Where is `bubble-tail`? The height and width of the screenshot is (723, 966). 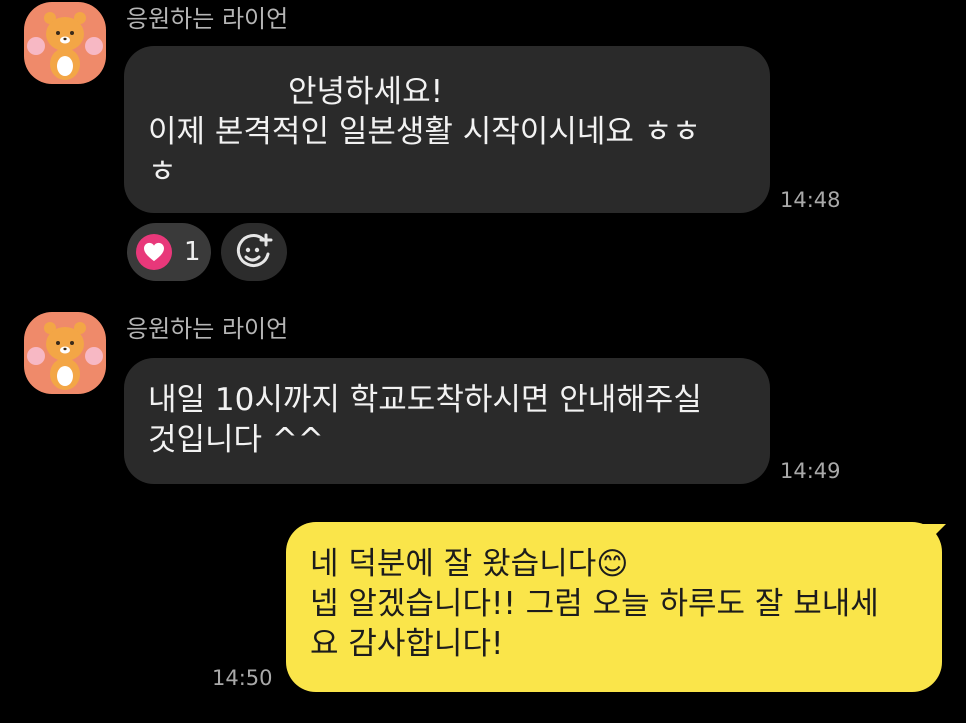
bubble-tail is located at coordinates (933, 537).